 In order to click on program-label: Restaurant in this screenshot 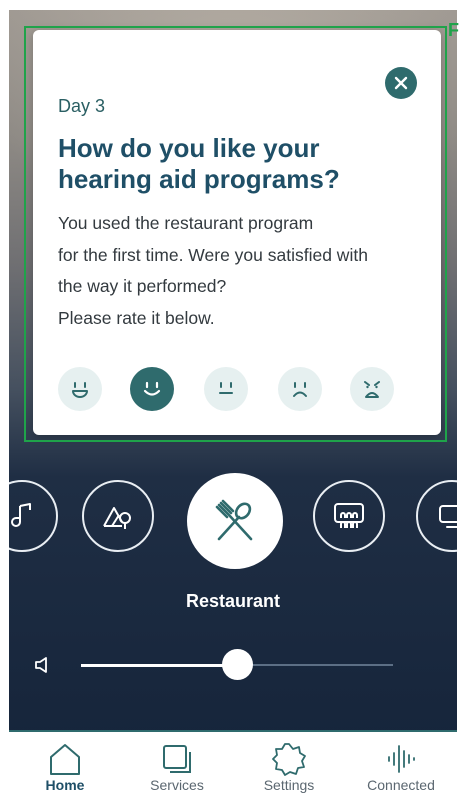, I will do `click(233, 601)`.